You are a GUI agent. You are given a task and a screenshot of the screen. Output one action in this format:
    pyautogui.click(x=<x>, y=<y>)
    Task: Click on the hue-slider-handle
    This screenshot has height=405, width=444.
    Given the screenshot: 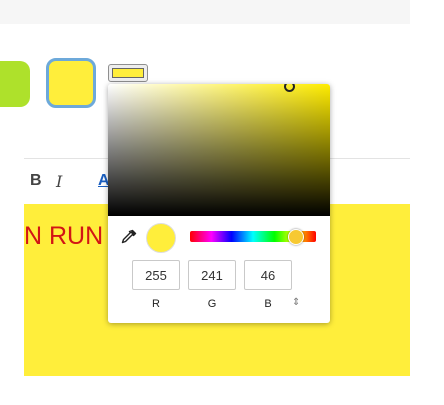 What is the action you would take?
    pyautogui.click(x=295, y=237)
    